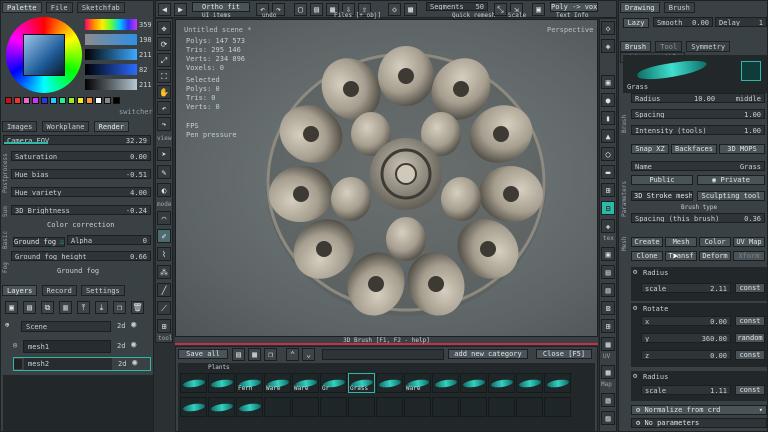 Image resolution: width=768 pixels, height=432 pixels. What do you see at coordinates (608, 190) in the screenshot?
I see `grid-view-icon: ⊞` at bounding box center [608, 190].